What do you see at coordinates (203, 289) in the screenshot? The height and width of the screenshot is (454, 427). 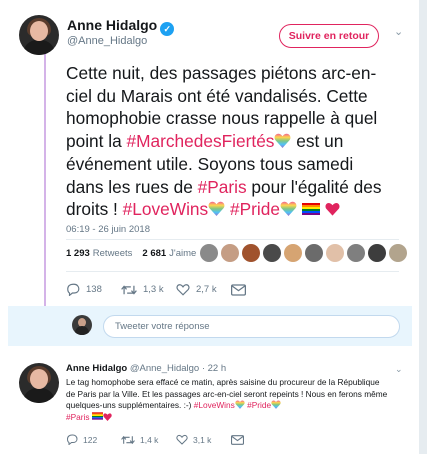 I see `like-button: 2,7 k` at bounding box center [203, 289].